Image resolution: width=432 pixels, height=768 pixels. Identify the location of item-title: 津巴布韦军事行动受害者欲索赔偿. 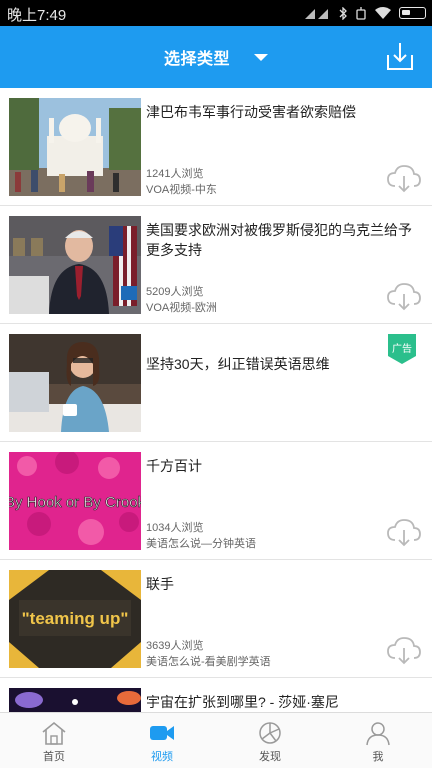
(251, 112).